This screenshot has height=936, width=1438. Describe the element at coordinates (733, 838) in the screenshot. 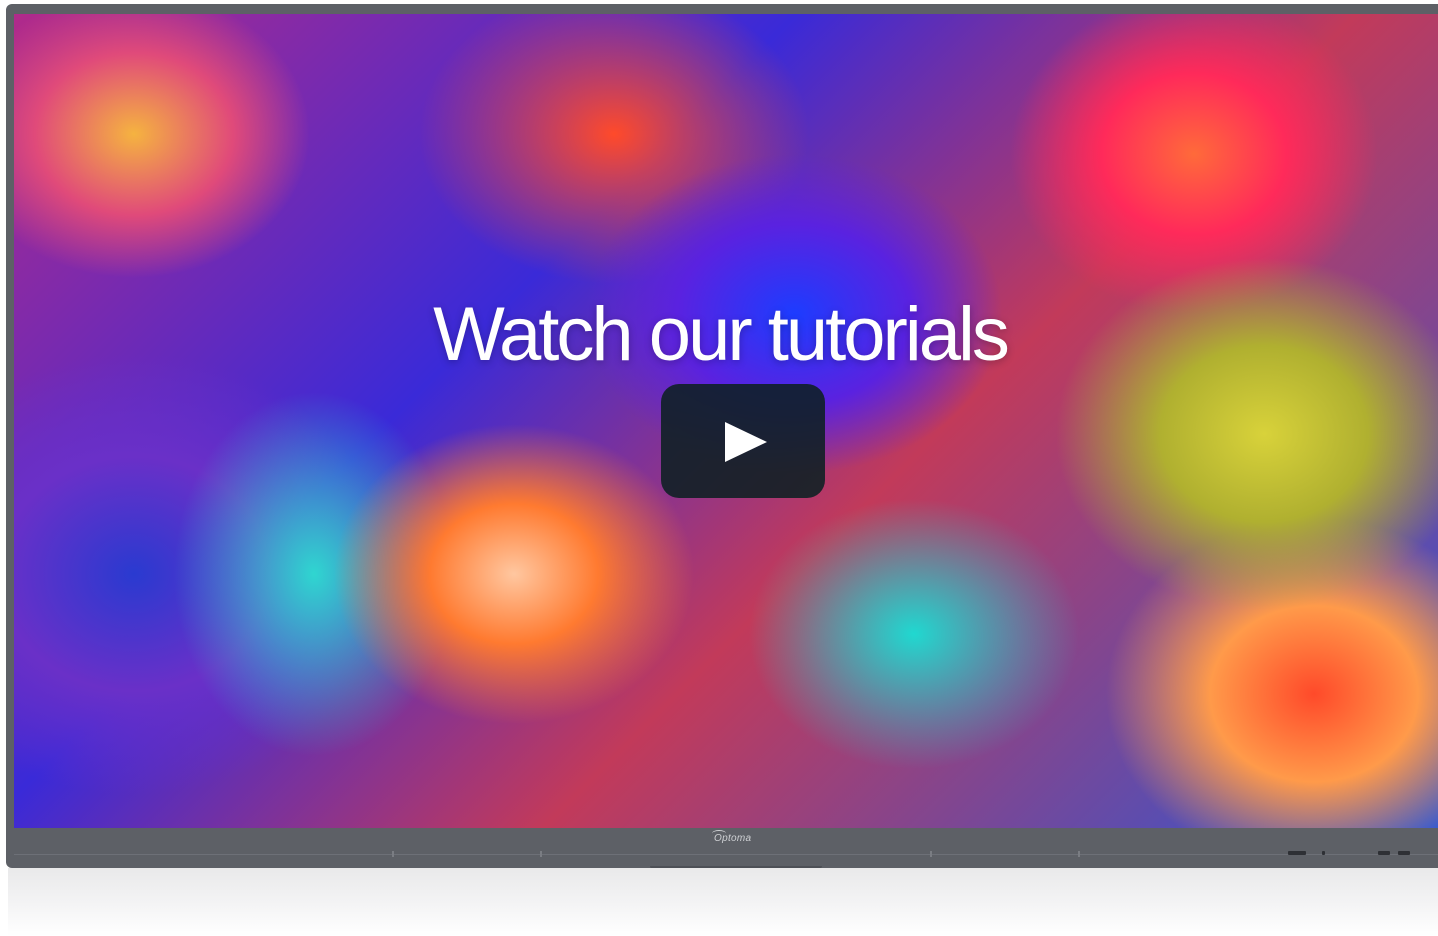

I see `brand-logo: Optoma` at that location.